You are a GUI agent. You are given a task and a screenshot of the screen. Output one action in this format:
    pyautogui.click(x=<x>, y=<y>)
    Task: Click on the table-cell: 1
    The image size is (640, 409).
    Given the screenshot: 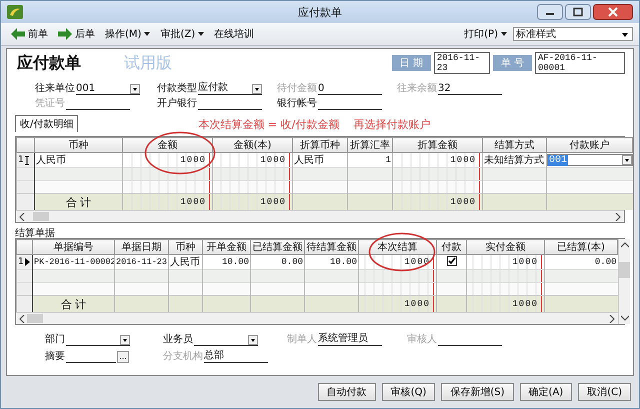 What is the action you would take?
    pyautogui.click(x=370, y=160)
    